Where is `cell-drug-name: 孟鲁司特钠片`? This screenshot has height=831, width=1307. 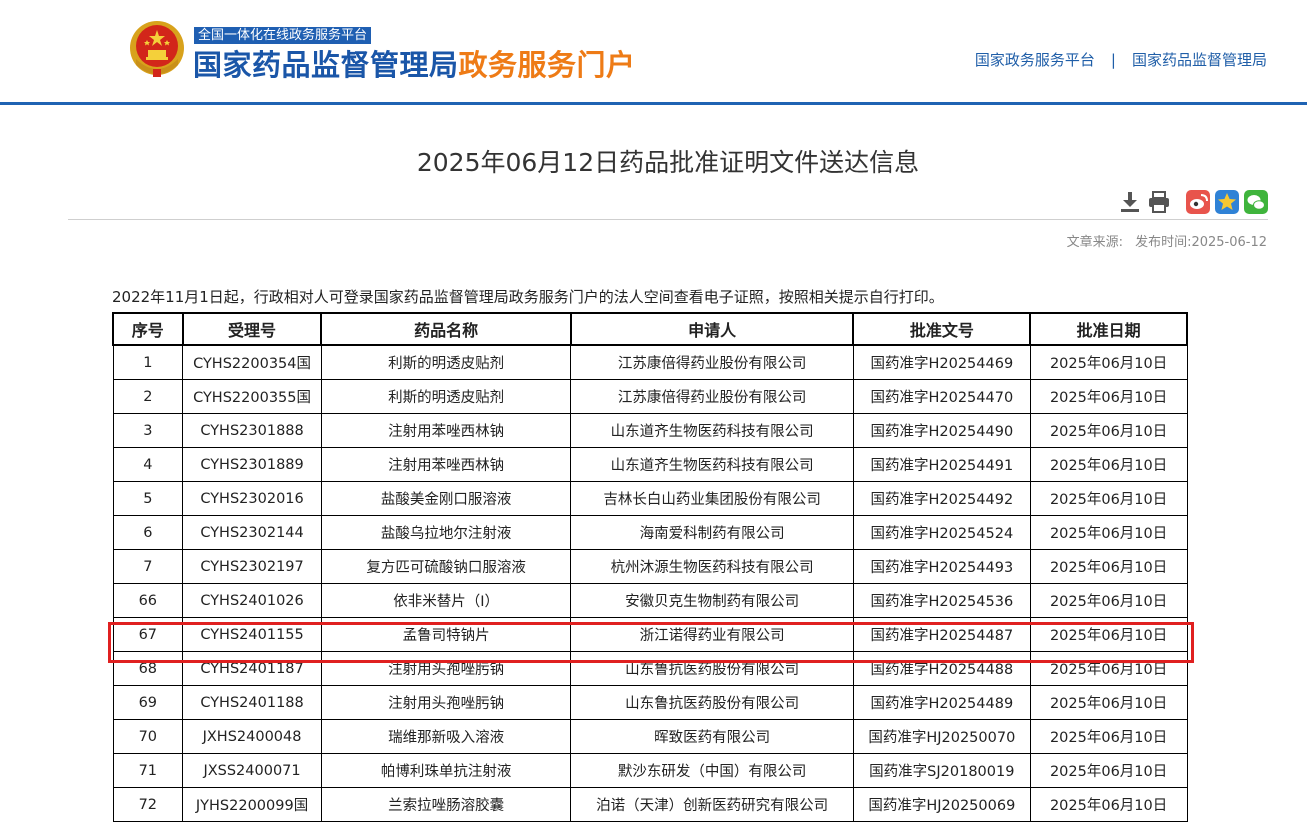 cell-drug-name: 孟鲁司特钠片 is located at coordinates (446, 634).